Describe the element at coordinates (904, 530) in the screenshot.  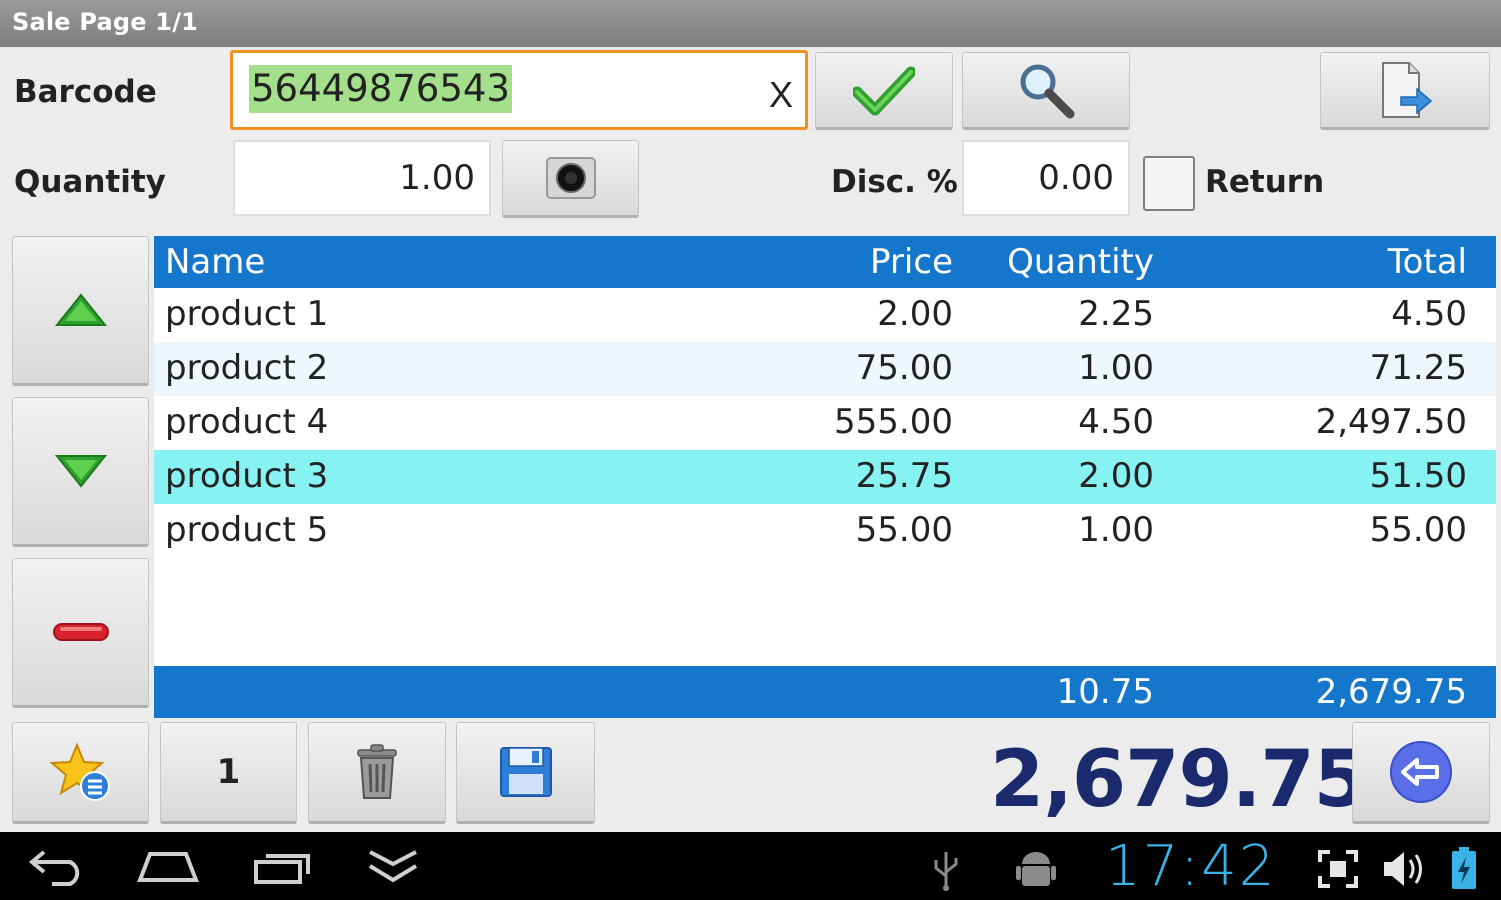
I see `cell-price: 55.00` at that location.